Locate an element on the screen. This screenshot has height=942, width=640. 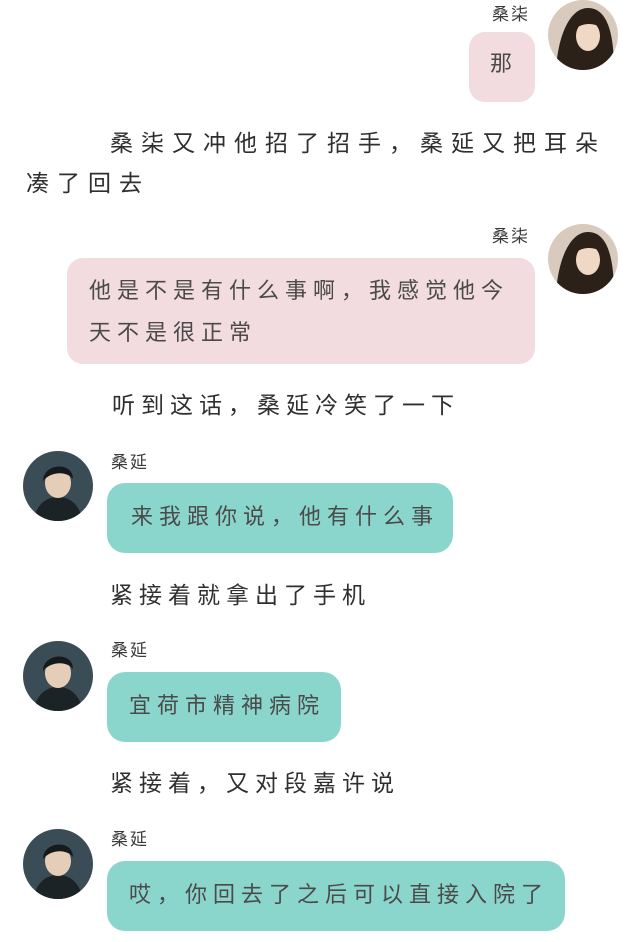
narration-text: 听到这话，桑延冷笑了一下 is located at coordinates (286, 406).